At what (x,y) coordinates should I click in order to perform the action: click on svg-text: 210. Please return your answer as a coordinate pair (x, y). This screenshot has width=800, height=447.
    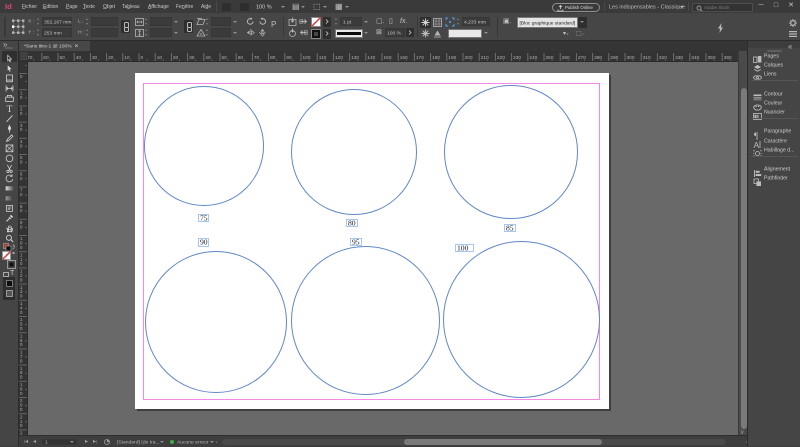
    Looking at the image, I should click on (484, 58).